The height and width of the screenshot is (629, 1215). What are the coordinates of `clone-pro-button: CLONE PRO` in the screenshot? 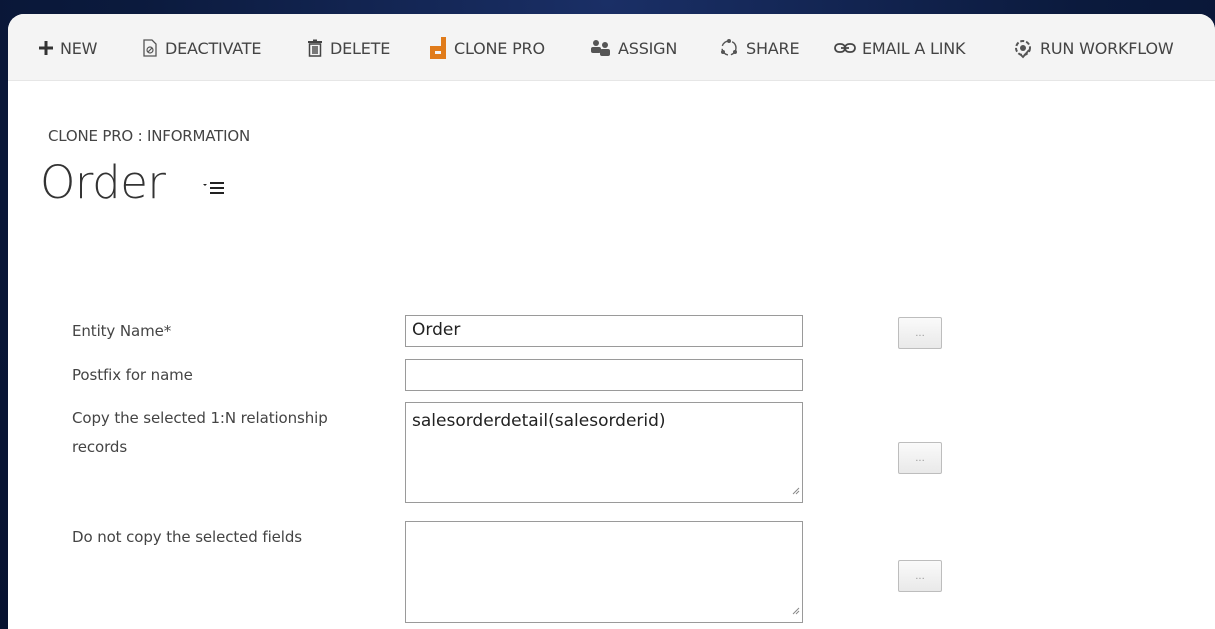 It's located at (486, 48).